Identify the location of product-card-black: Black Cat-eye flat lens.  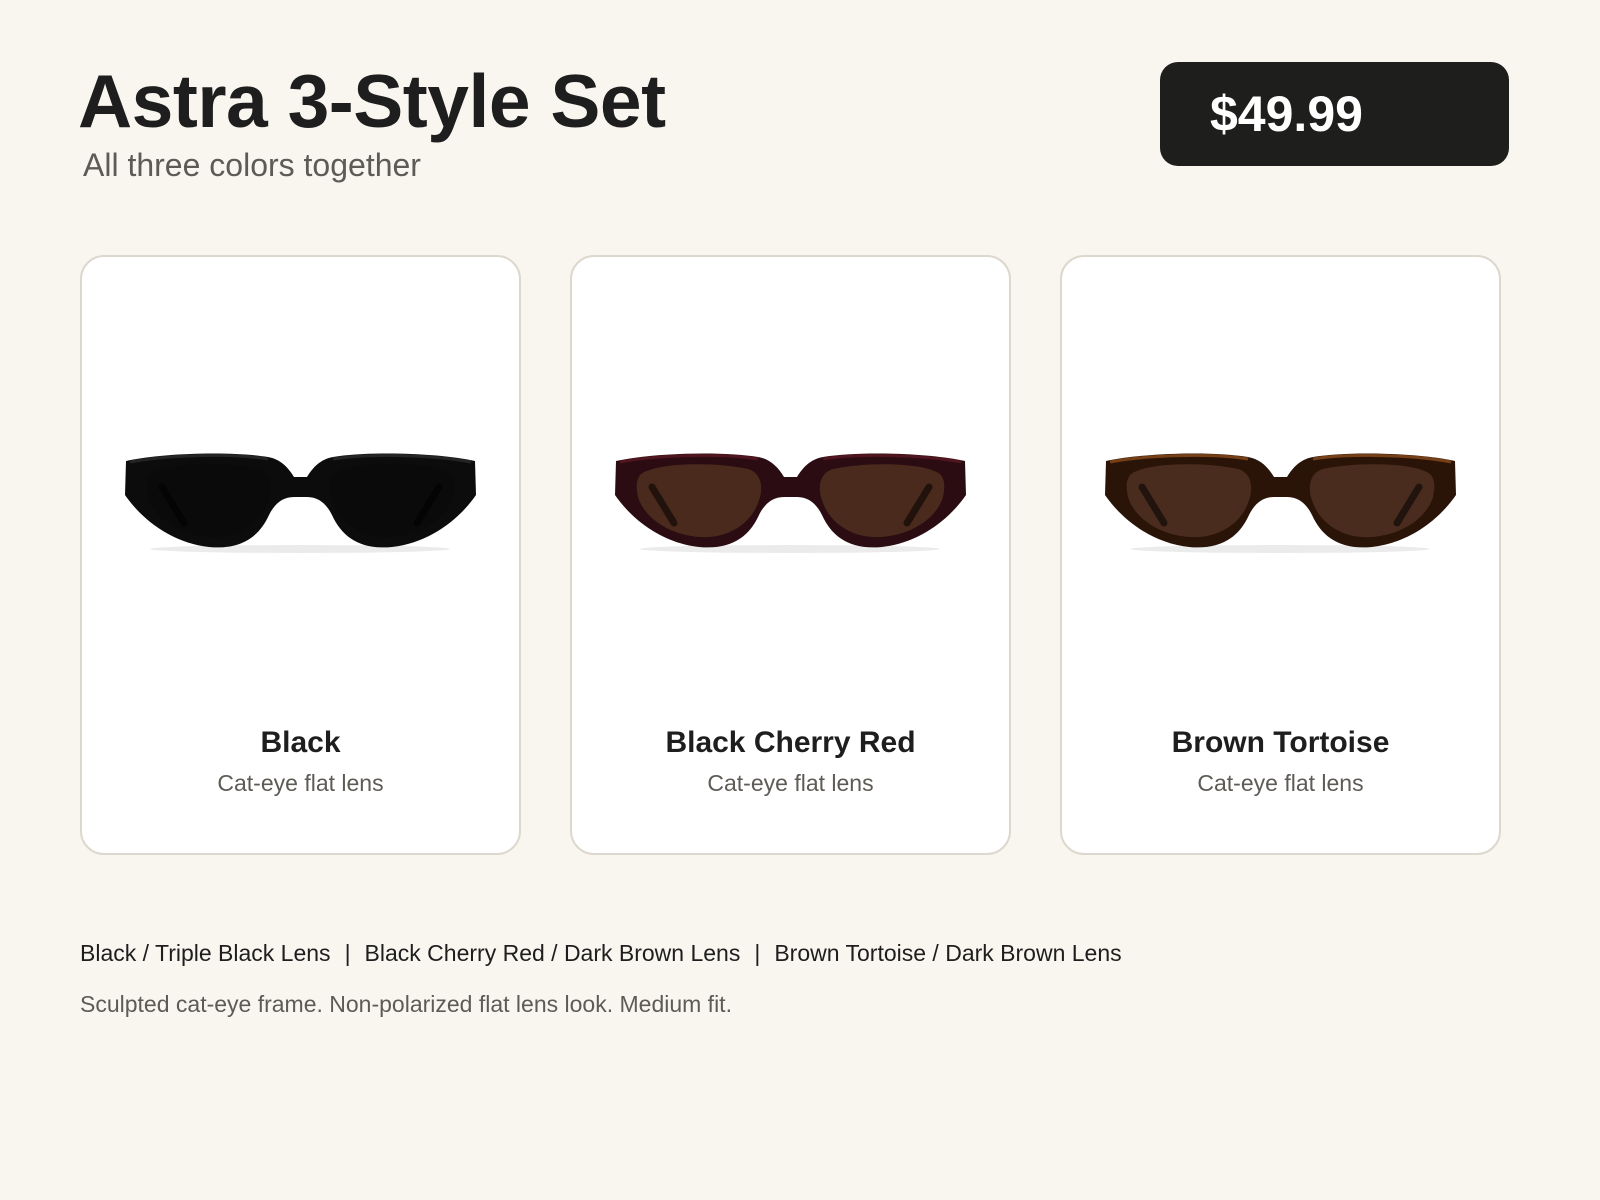
(300, 555).